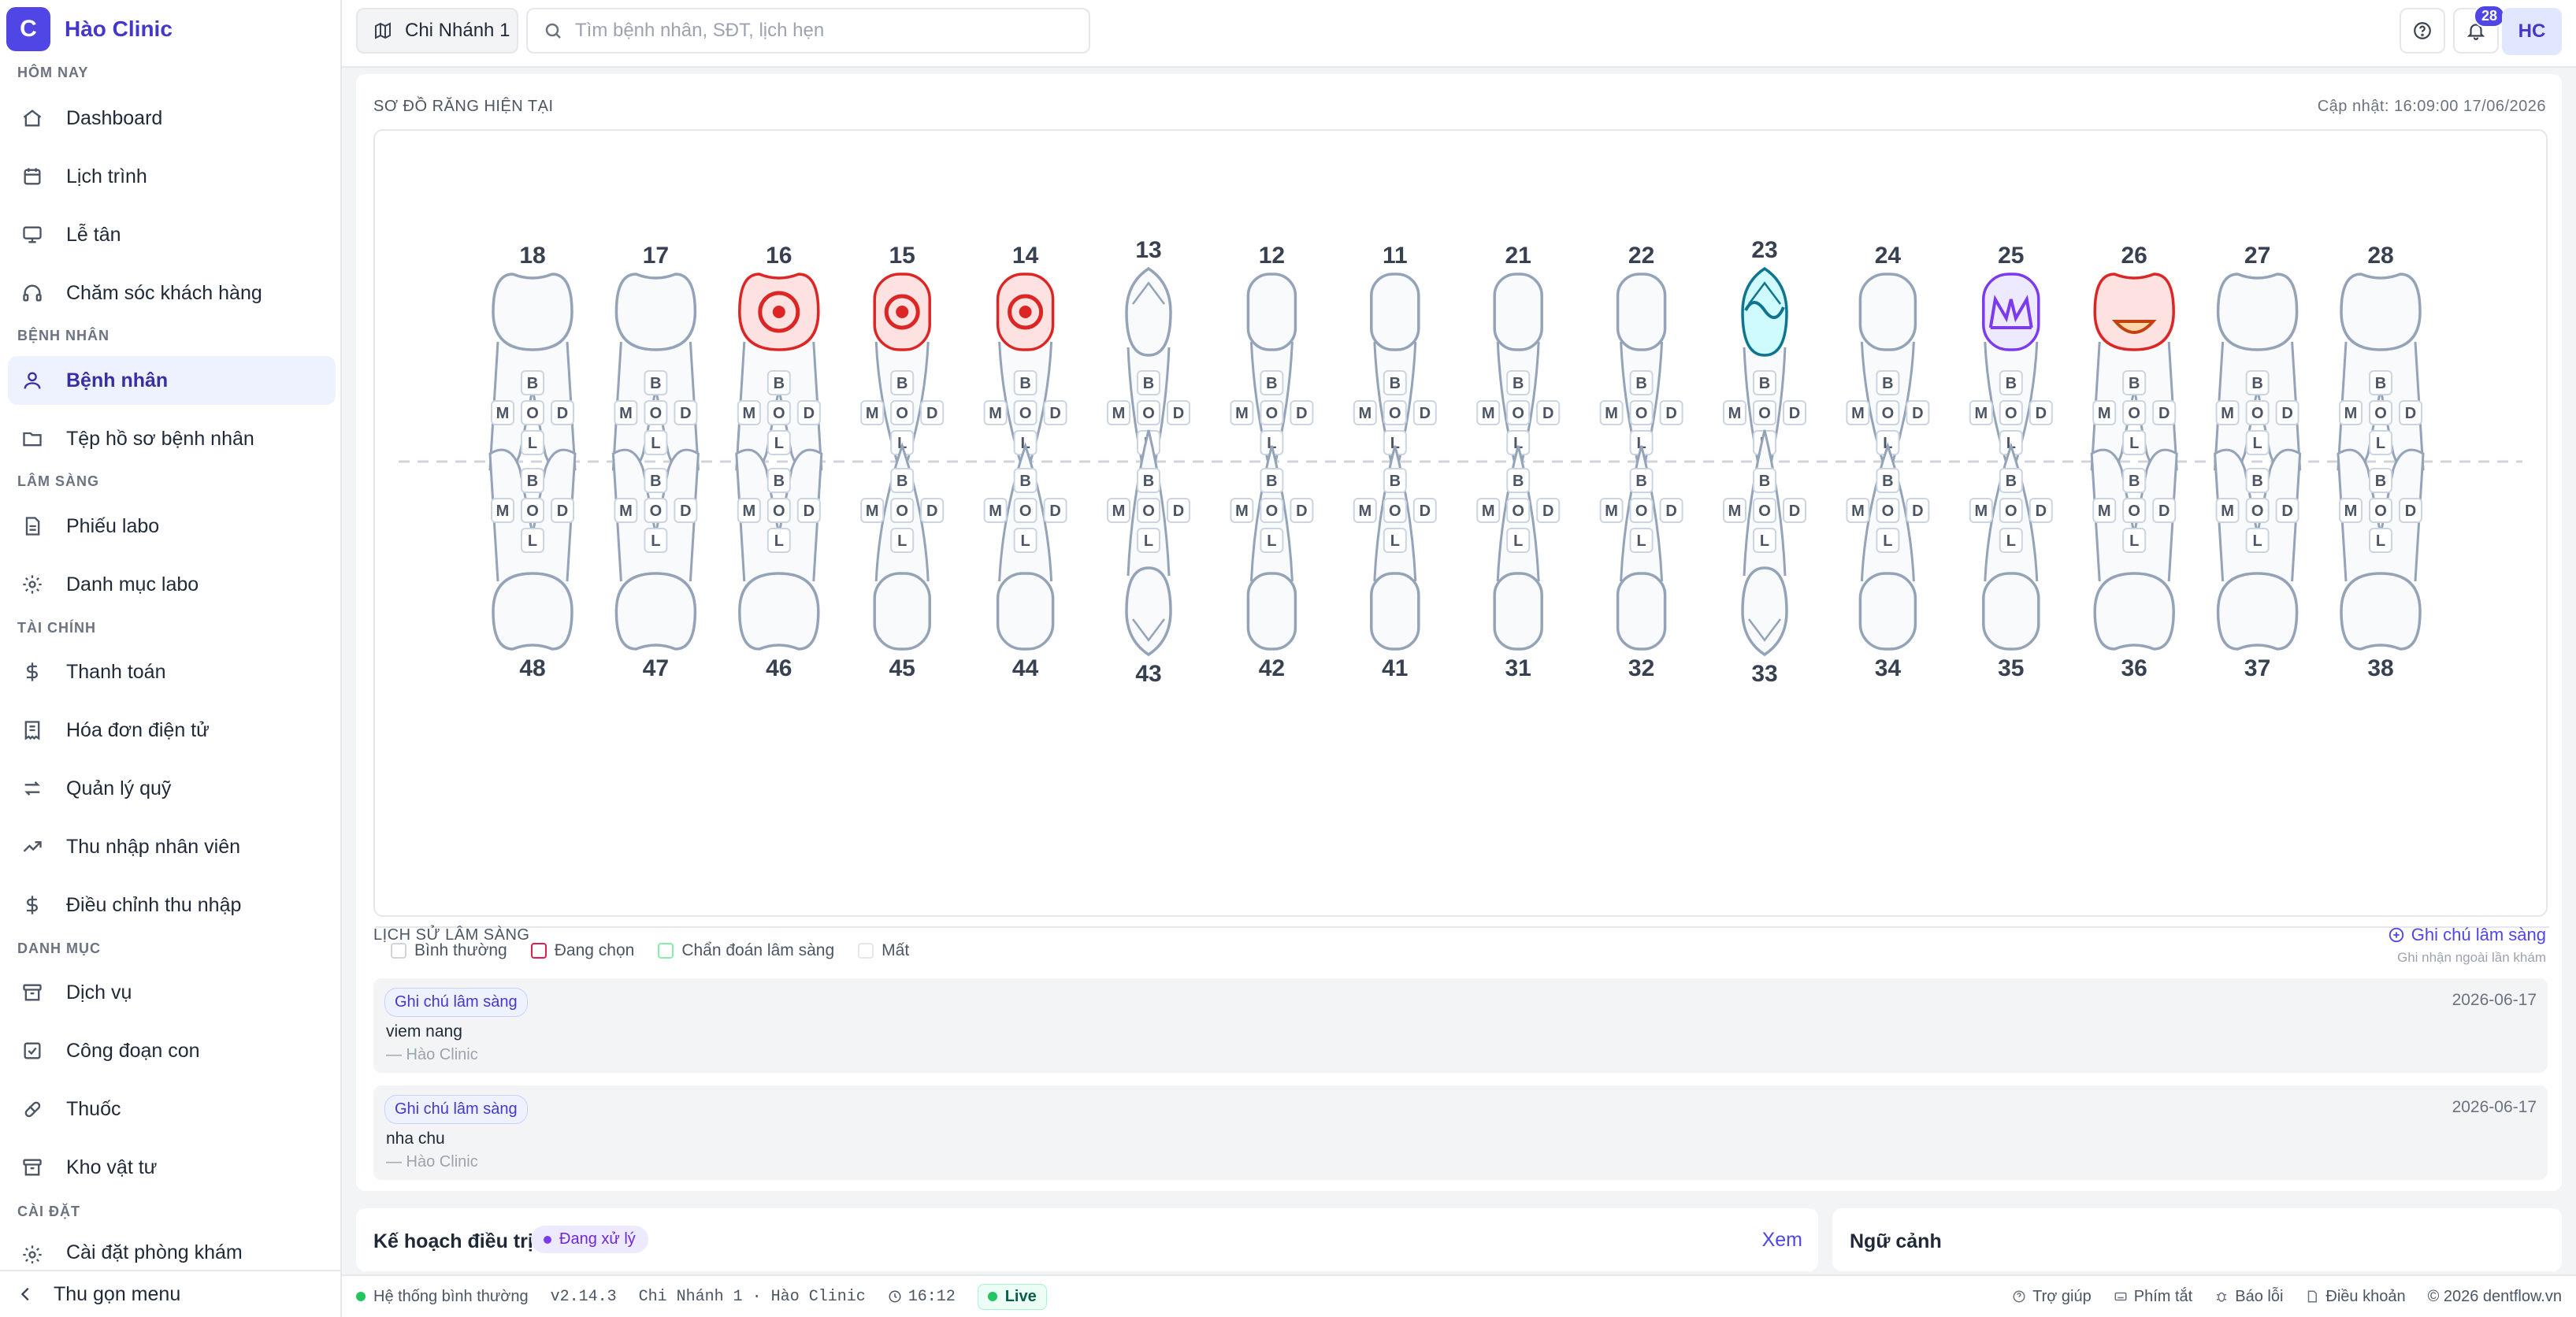 Image resolution: width=2576 pixels, height=1317 pixels. Describe the element at coordinates (172, 788) in the screenshot. I see `sidebar-item-quan-ly-quy: Quản lý quỹ` at that location.